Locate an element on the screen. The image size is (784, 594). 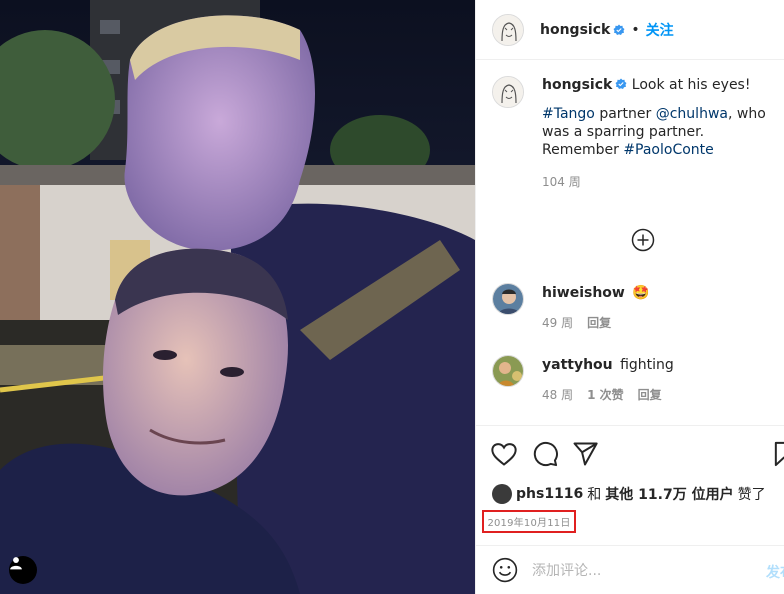
liker-avatar is located at coordinates (502, 494).